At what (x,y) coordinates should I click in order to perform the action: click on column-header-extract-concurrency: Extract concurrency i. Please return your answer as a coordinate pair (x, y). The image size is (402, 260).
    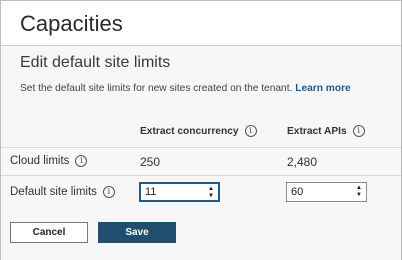
    Looking at the image, I should click on (198, 131).